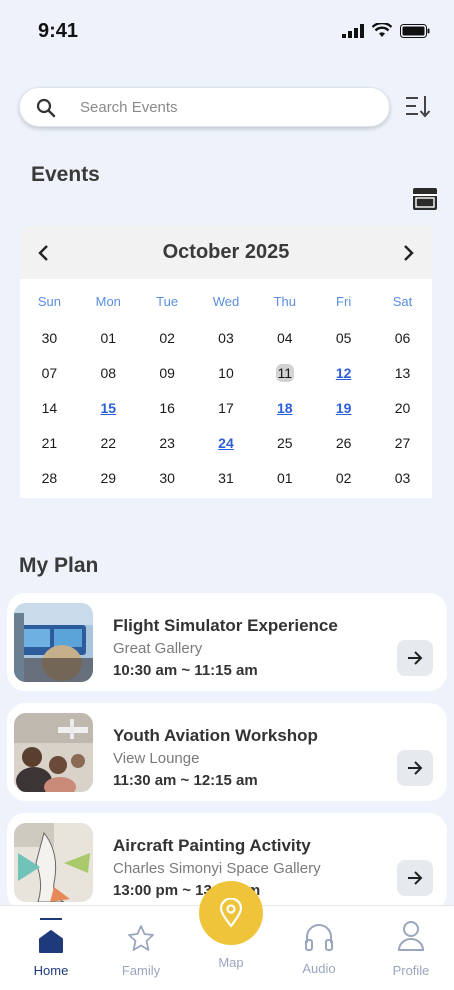 The width and height of the screenshot is (454, 990). What do you see at coordinates (231, 913) in the screenshot?
I see `map-button` at bounding box center [231, 913].